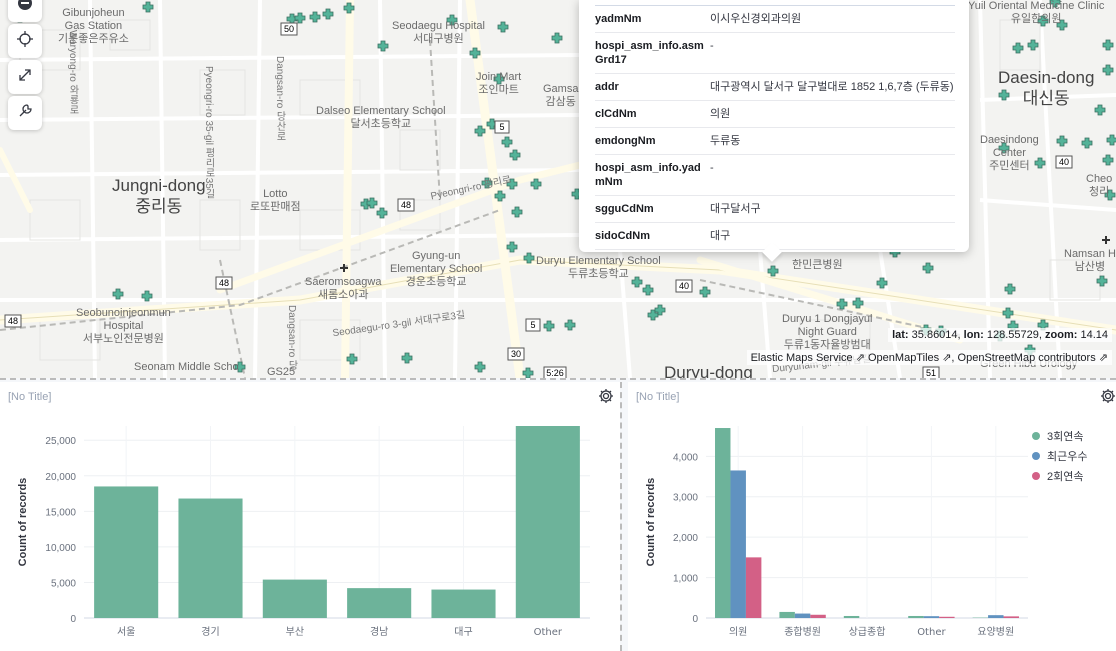 The image size is (1116, 651). Describe the element at coordinates (1065, 477) in the screenshot. I see `legend-label: 2회연속` at that location.